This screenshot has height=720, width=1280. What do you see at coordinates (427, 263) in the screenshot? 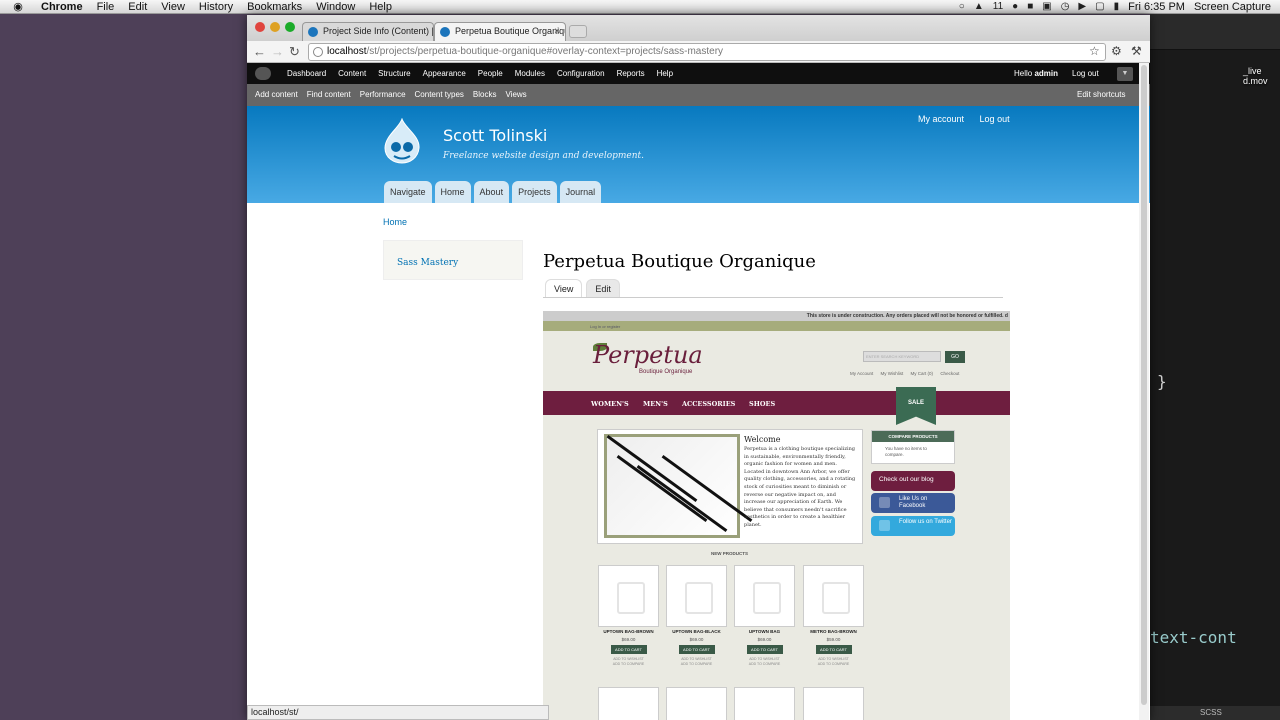
I see `sidebar-link-sass-mastery: Sass Mastery` at bounding box center [427, 263].